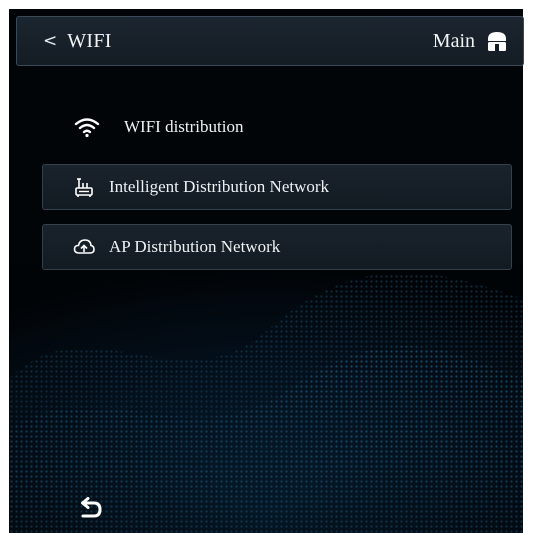 The height and width of the screenshot is (533, 533). What do you see at coordinates (87, 128) in the screenshot?
I see `wifi-icon` at bounding box center [87, 128].